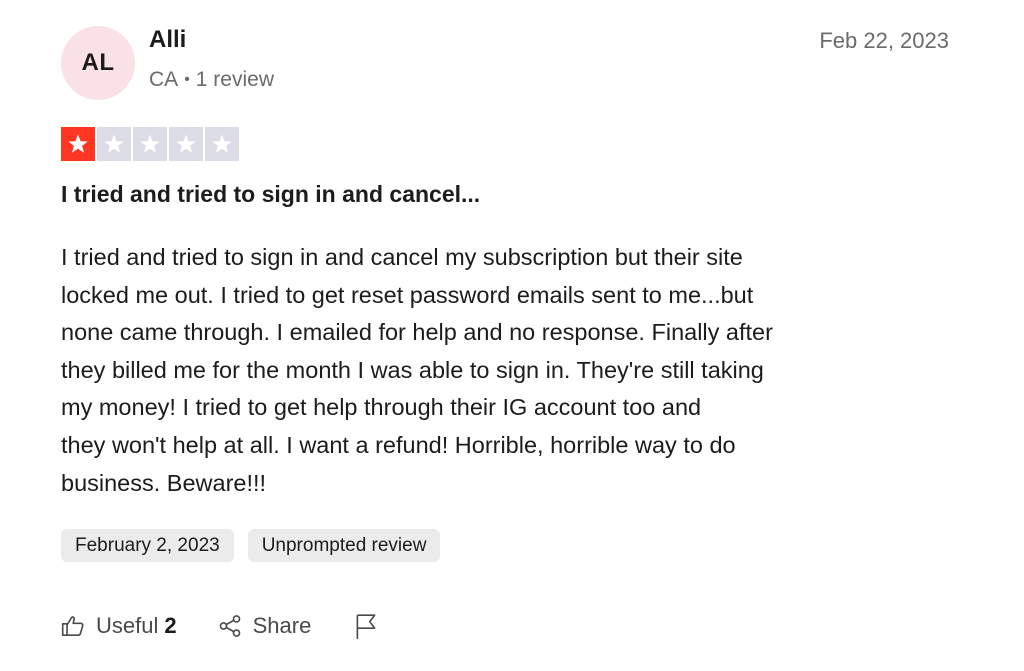  Describe the element at coordinates (234, 79) in the screenshot. I see `reviewer-review-count: 1 review` at that location.